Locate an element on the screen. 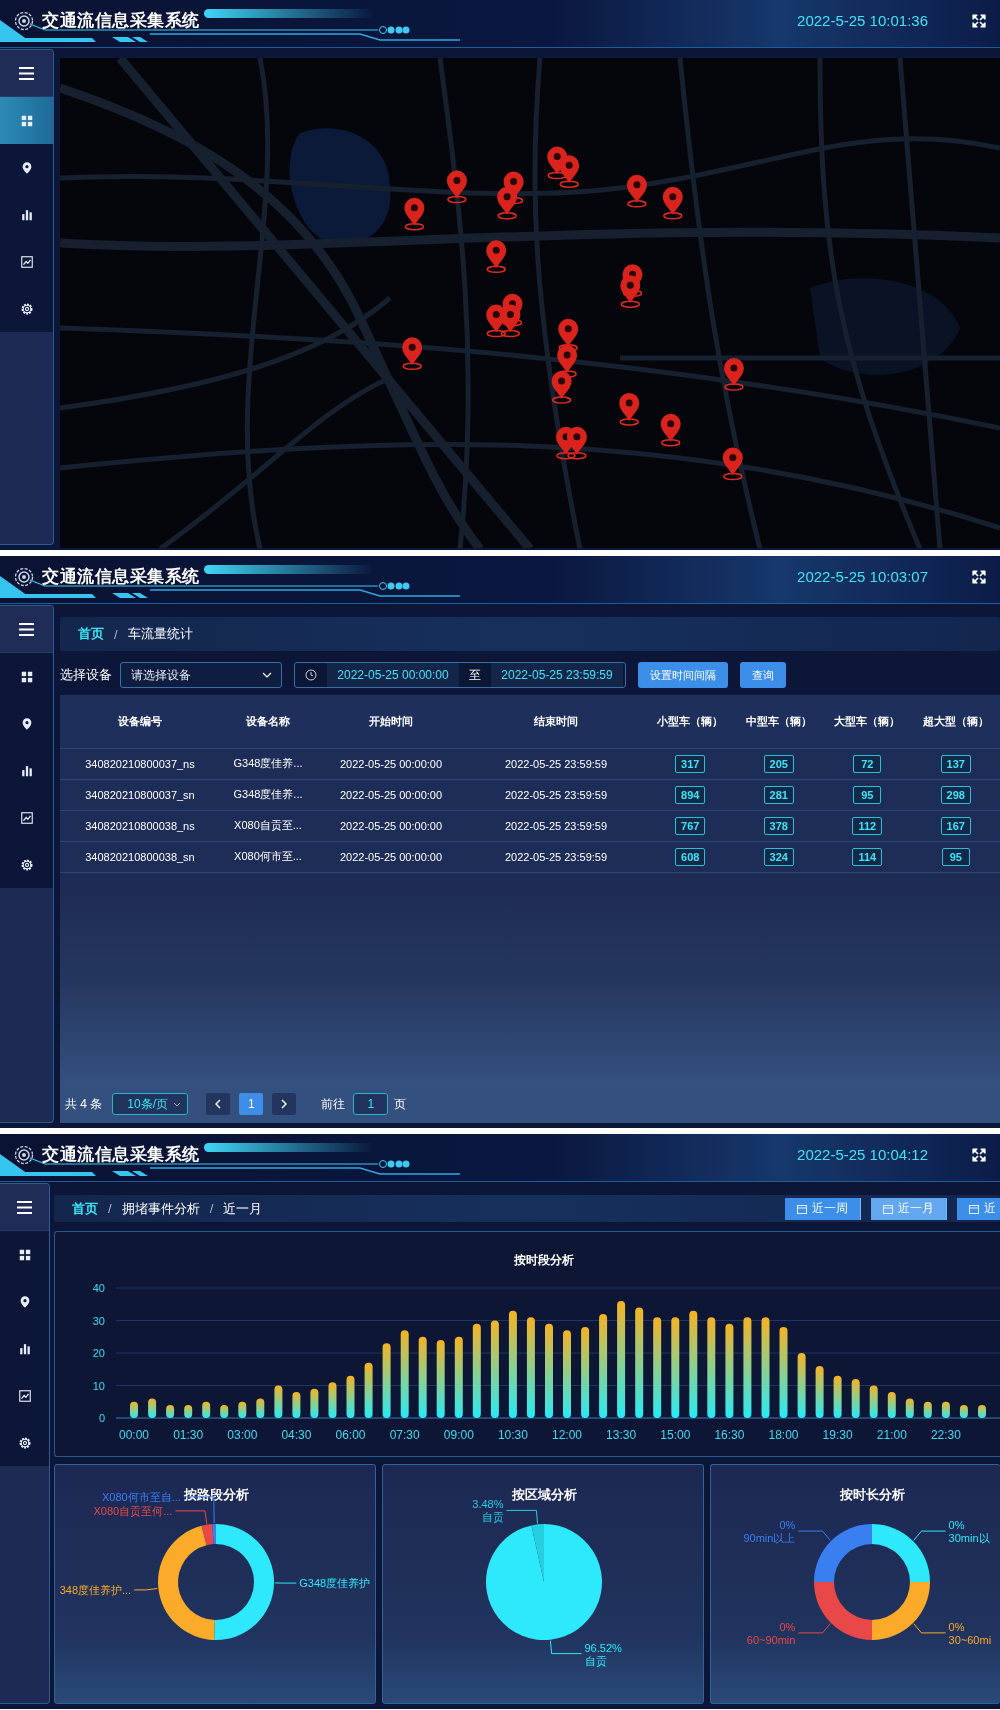 Image resolution: width=1000 pixels, height=1710 pixels. chart-title: 按时长分析 is located at coordinates (872, 1494).